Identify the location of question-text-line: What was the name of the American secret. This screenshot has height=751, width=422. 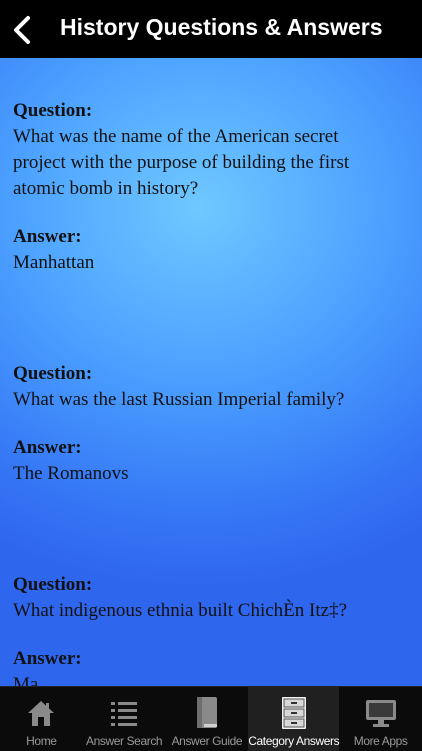
(176, 136).